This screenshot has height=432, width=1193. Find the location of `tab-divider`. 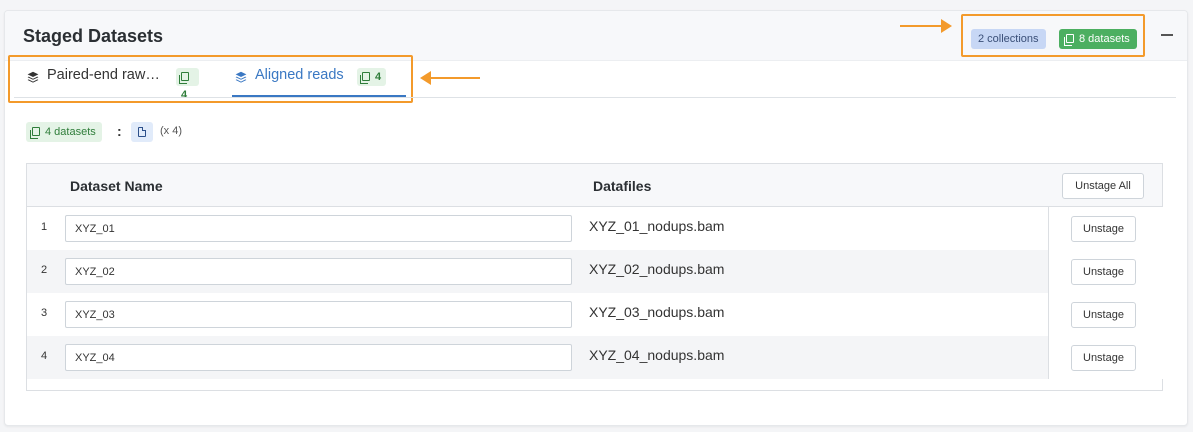

tab-divider is located at coordinates (595, 97).